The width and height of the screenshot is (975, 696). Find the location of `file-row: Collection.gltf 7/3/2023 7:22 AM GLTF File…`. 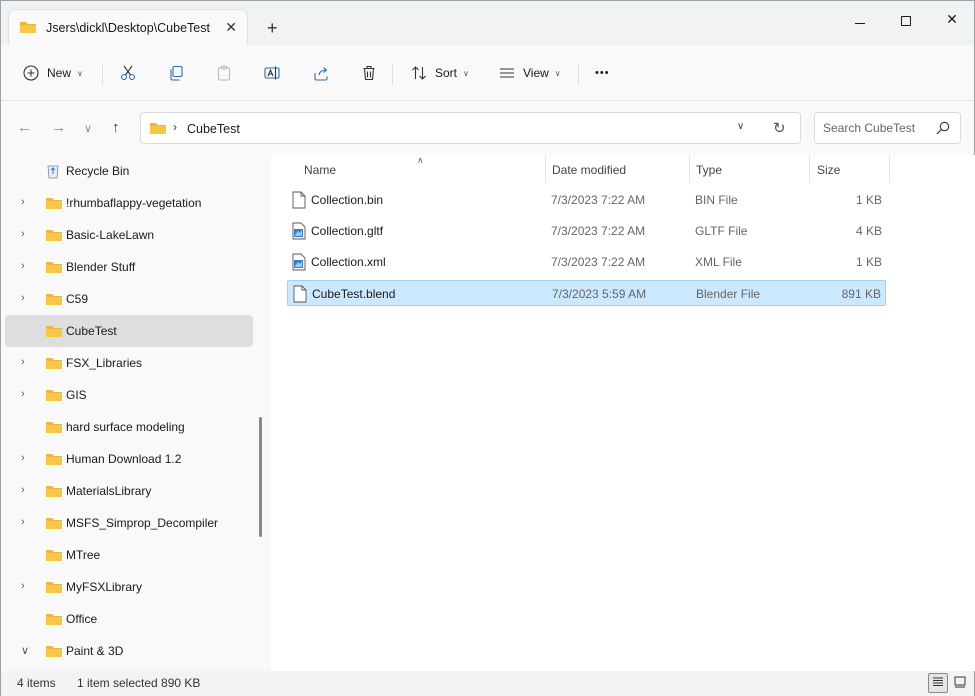

file-row: Collection.gltf 7/3/2023 7:22 AM GLTF File… is located at coordinates (586, 231).